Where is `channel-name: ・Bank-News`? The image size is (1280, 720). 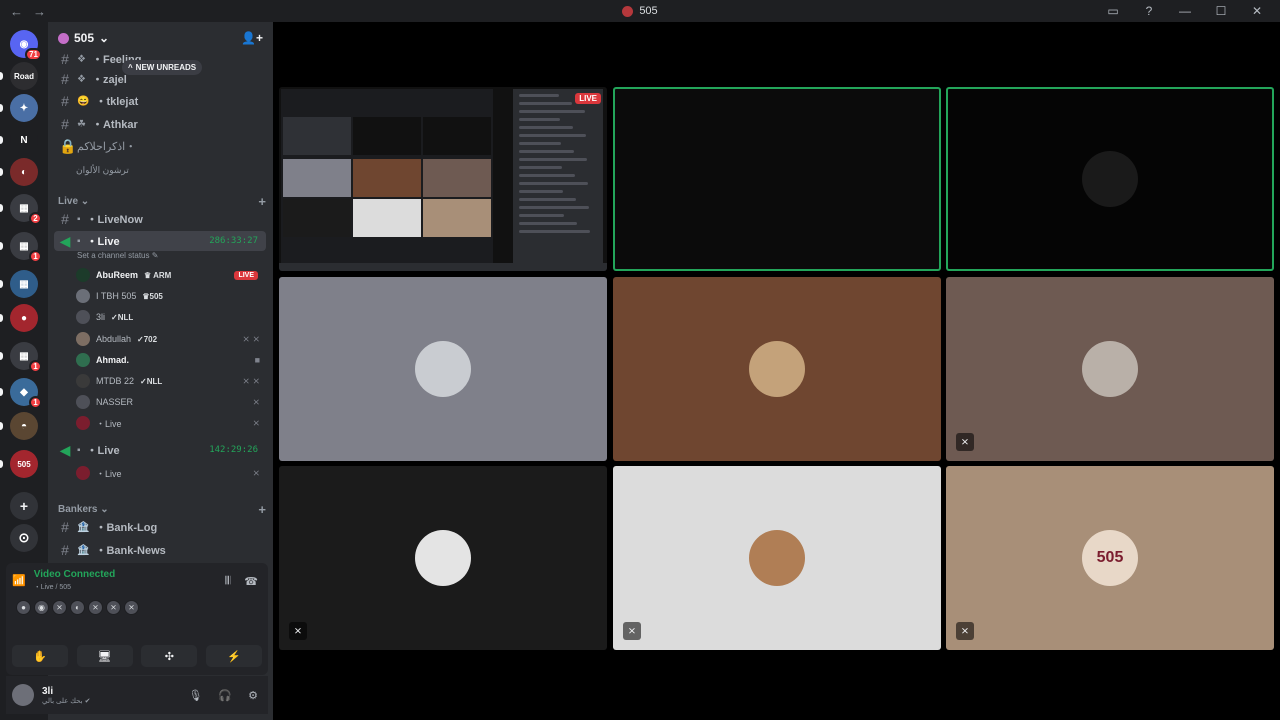 channel-name: ・Bank-News is located at coordinates (130, 551).